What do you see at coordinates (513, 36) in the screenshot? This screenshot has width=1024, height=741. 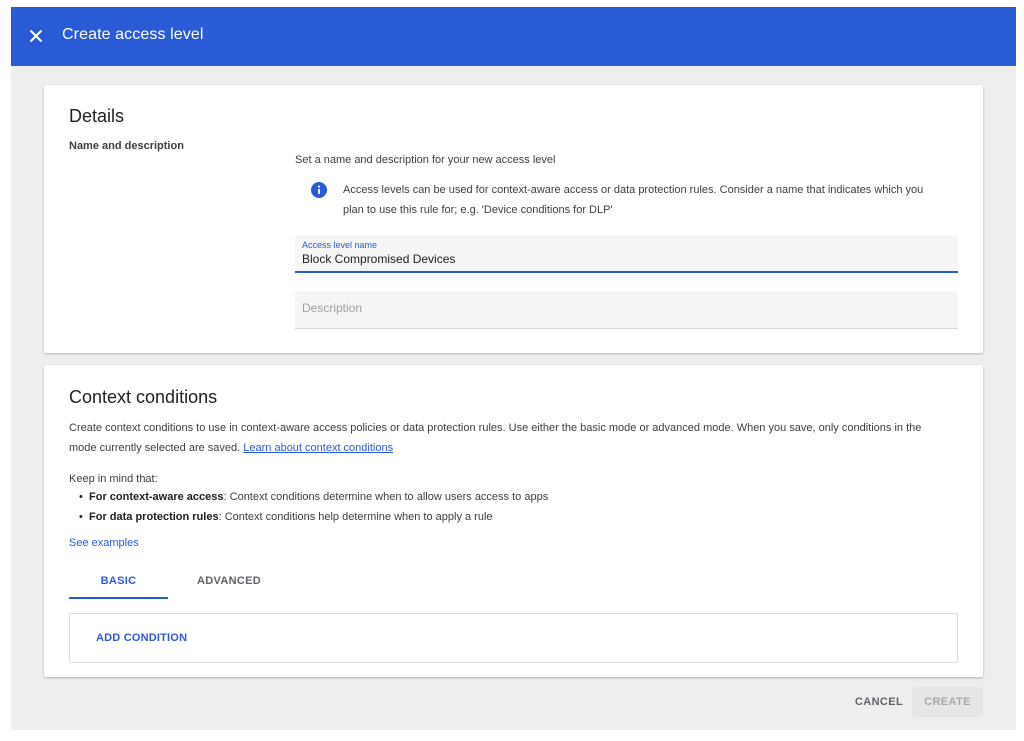 I see `header-bar: Create access level` at bounding box center [513, 36].